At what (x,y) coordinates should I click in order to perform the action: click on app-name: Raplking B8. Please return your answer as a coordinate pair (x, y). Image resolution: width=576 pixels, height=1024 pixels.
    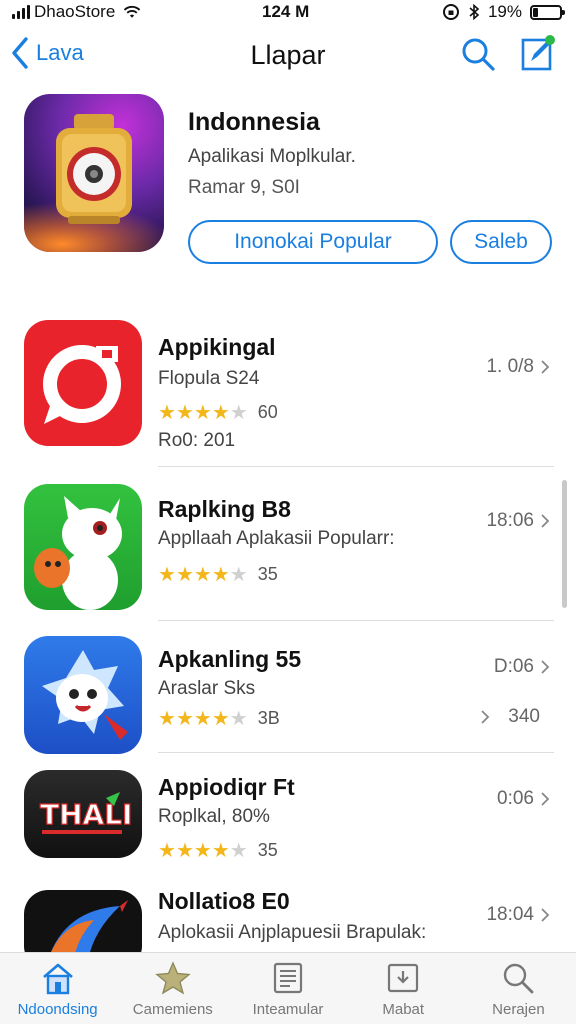
    Looking at the image, I should click on (224, 509).